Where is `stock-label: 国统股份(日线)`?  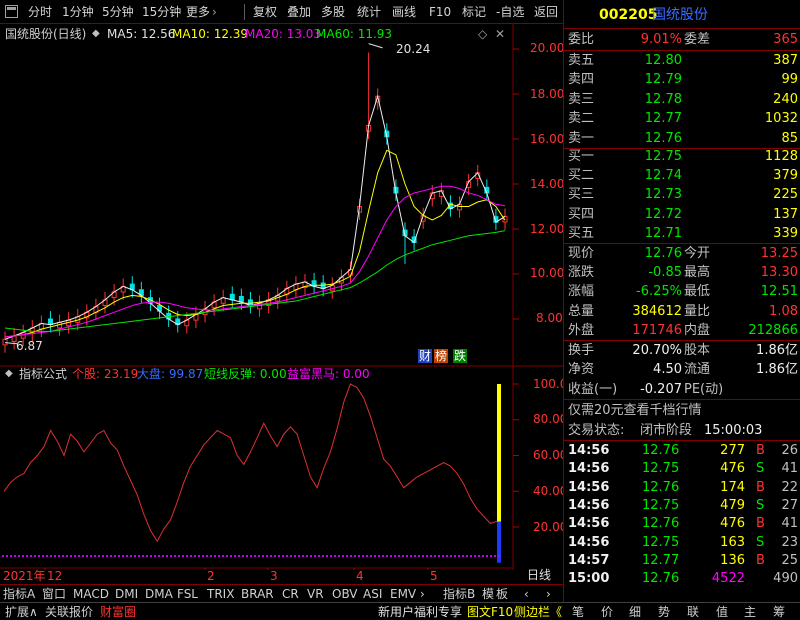
stock-label: 国统股份(日线) is located at coordinates (46, 34).